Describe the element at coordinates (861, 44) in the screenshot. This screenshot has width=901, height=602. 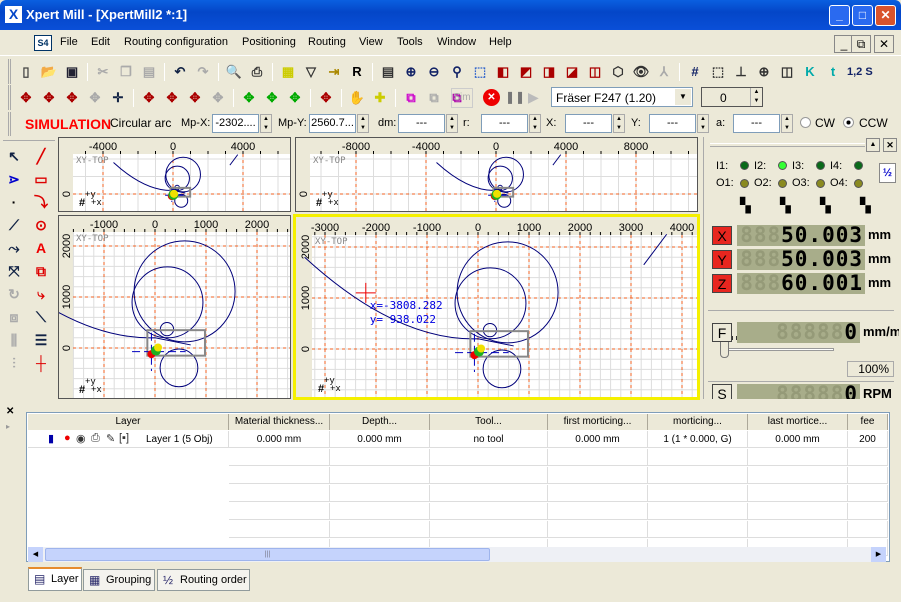
I see `mdi-restore-button: ⧉` at that location.